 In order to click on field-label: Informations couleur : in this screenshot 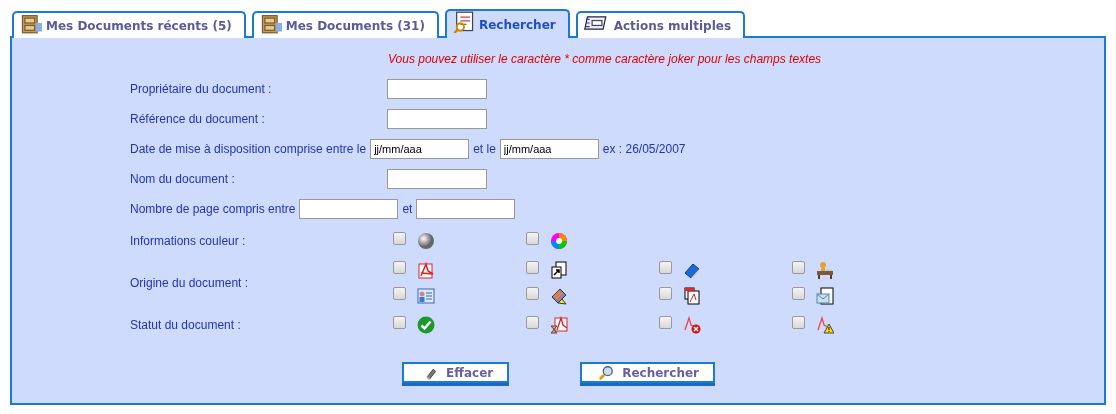, I will do `click(188, 241)`.